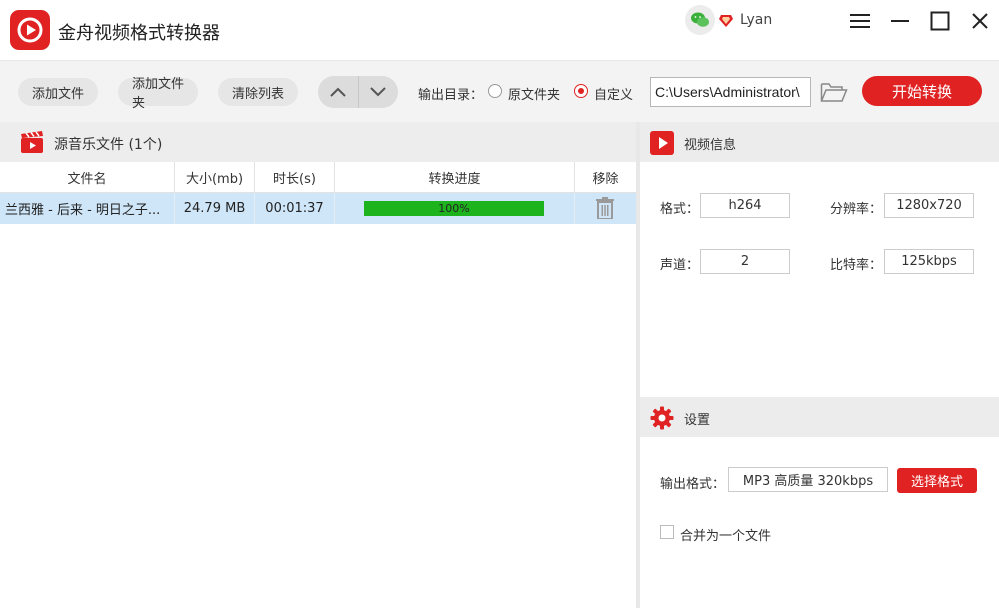  Describe the element at coordinates (856, 209) in the screenshot. I see `resolution-label: 分辨率：` at that location.